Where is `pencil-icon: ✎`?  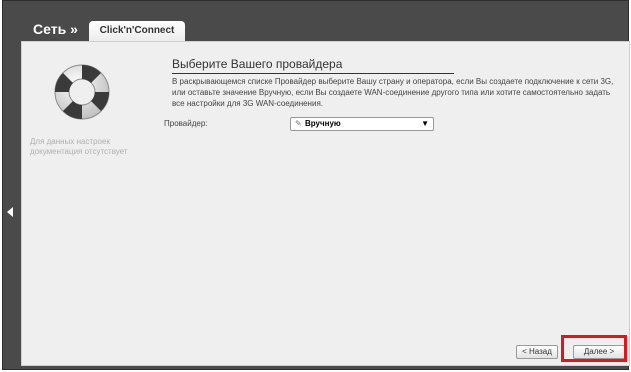 pencil-icon: ✎ is located at coordinates (298, 123).